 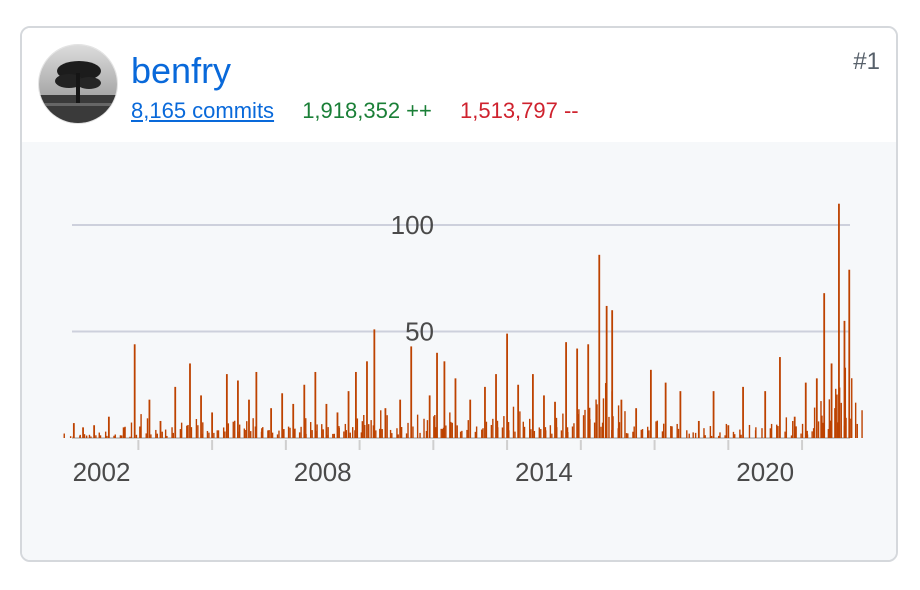 I want to click on x-tick-label: 2002, so click(x=102, y=472).